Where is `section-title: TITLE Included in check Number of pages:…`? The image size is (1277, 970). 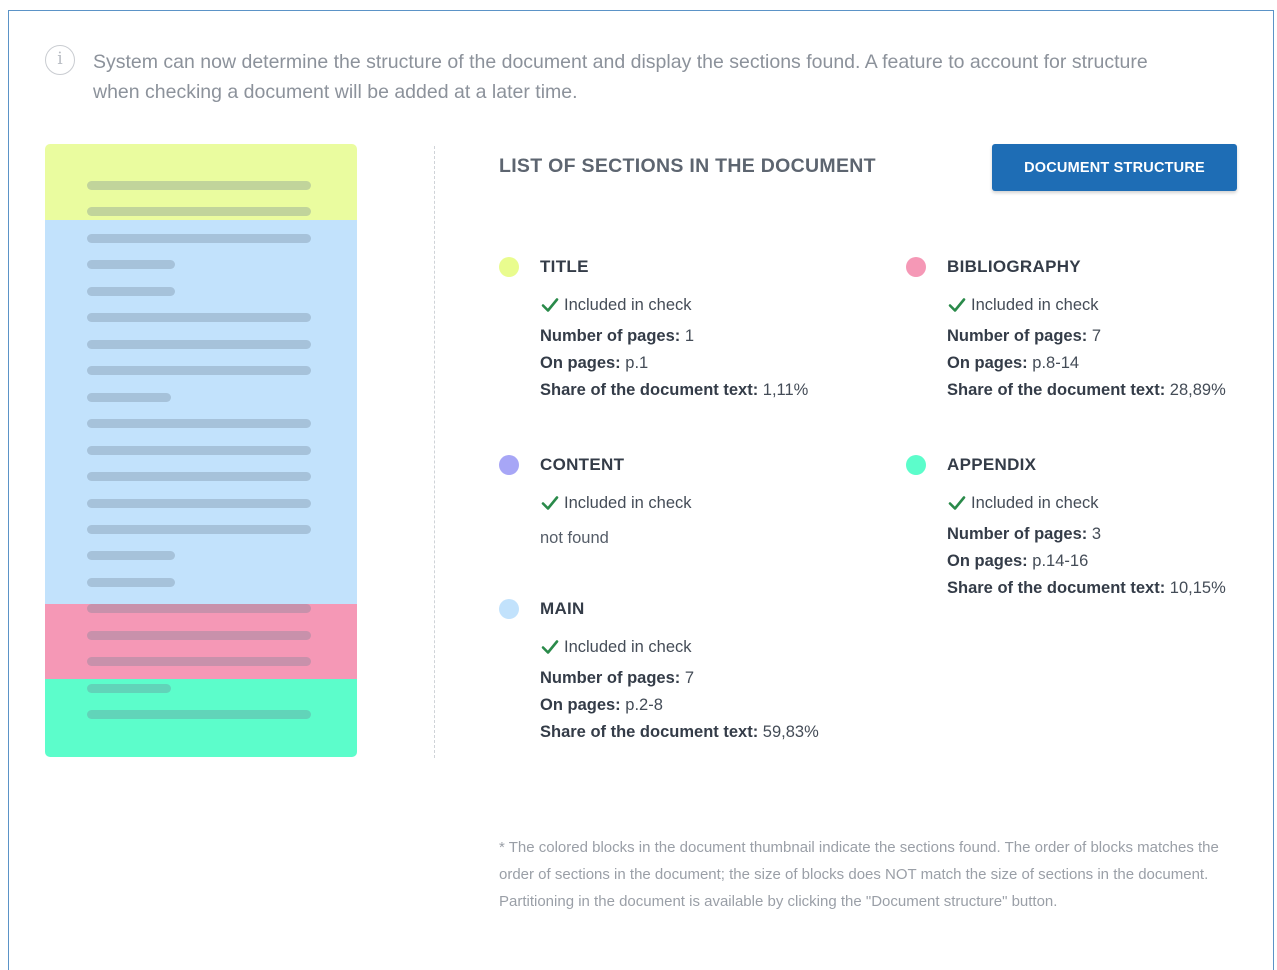 section-title: TITLE Included in check Number of pages:… is located at coordinates (653, 329).